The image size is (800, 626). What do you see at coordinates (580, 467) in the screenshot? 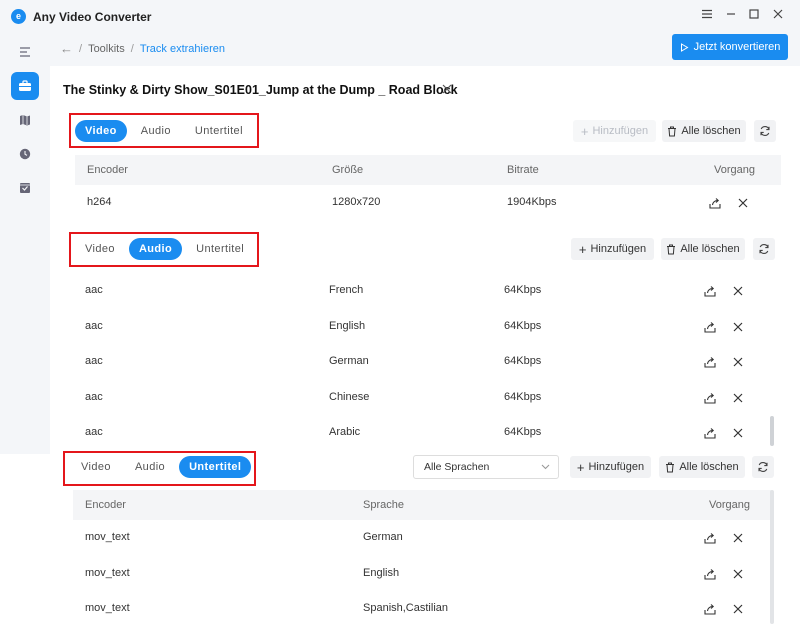
I see `plus-icon: +` at bounding box center [580, 467].